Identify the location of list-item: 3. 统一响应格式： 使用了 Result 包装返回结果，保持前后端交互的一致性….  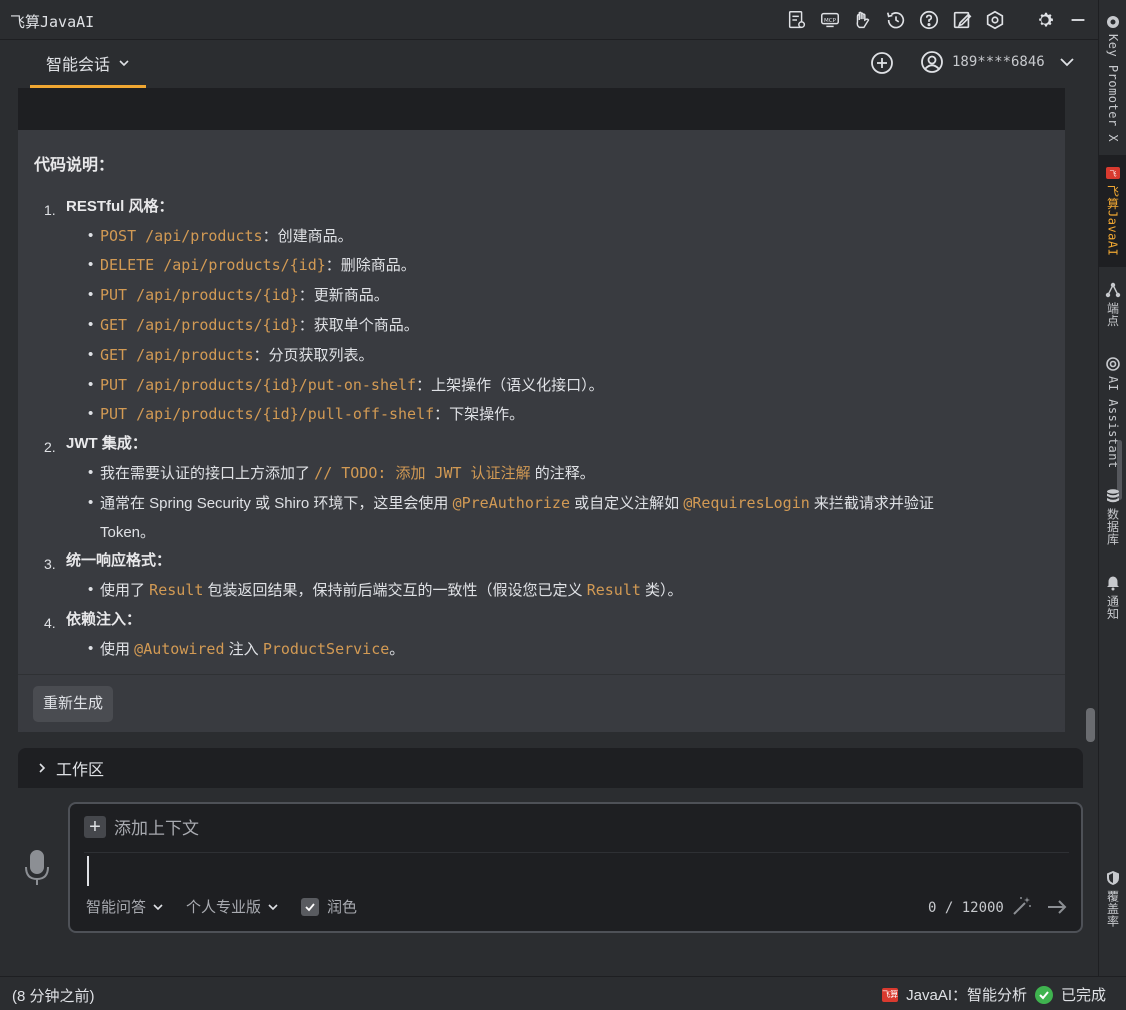
(541, 576).